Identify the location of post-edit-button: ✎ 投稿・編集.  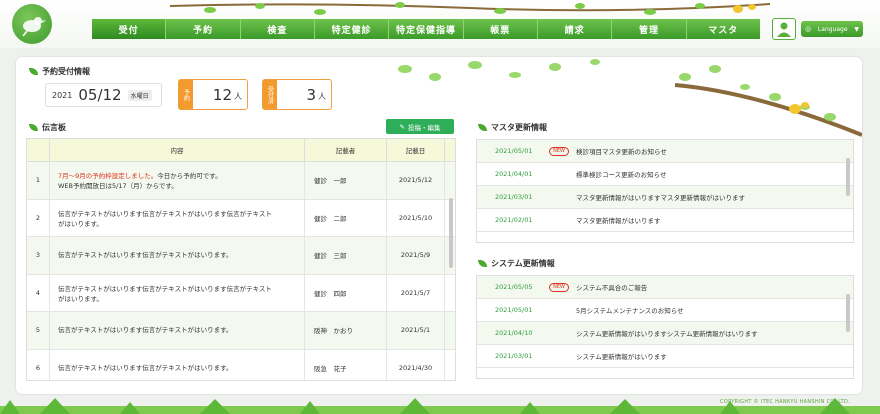
(420, 126).